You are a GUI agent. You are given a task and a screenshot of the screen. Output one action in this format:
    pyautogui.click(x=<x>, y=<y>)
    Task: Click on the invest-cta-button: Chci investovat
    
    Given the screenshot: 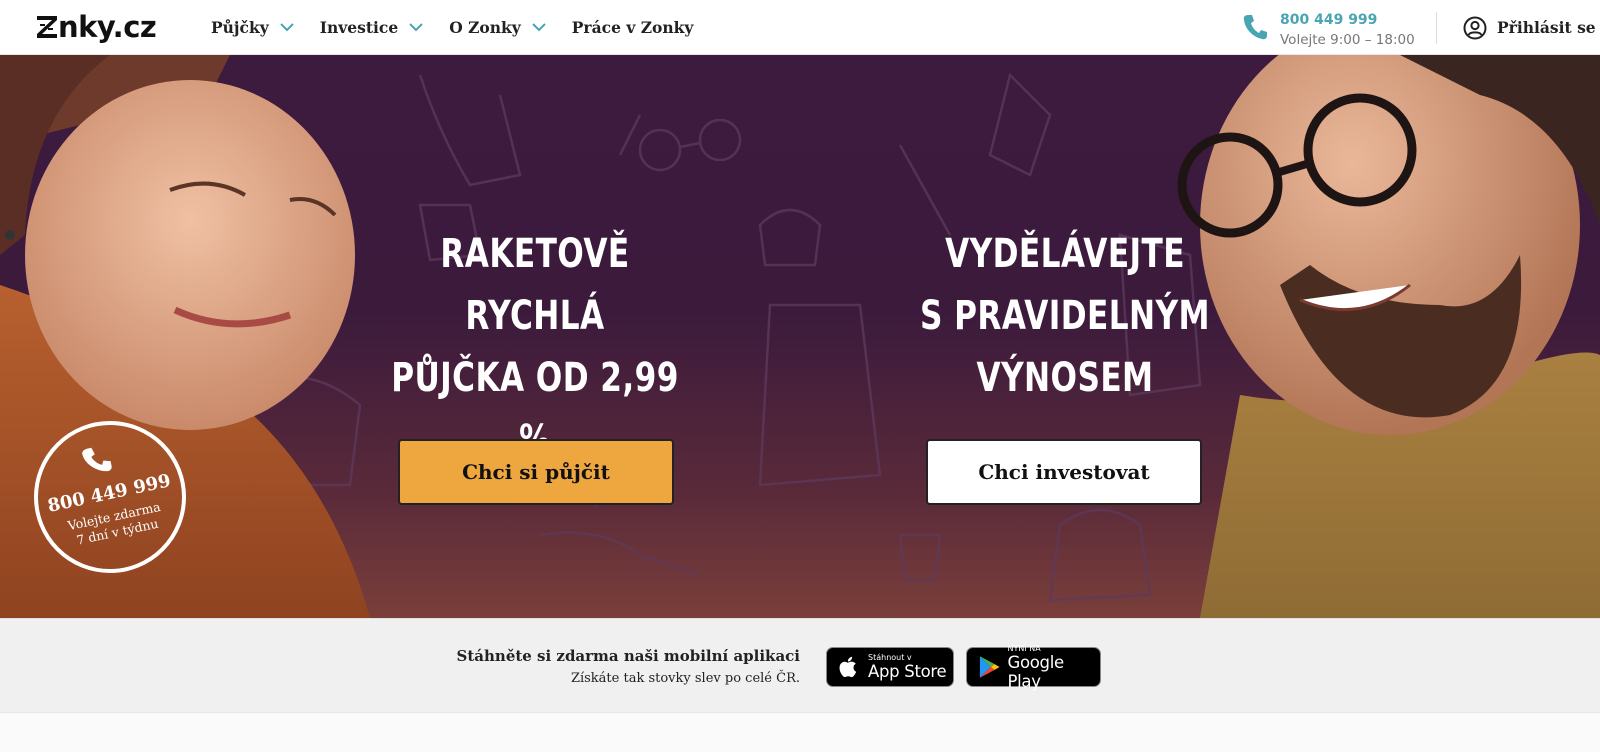 What is the action you would take?
    pyautogui.click(x=1064, y=472)
    